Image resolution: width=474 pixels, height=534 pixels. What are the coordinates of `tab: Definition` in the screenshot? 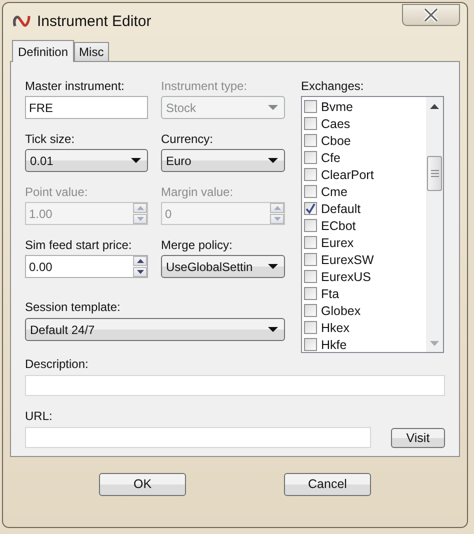 It's located at (43, 51).